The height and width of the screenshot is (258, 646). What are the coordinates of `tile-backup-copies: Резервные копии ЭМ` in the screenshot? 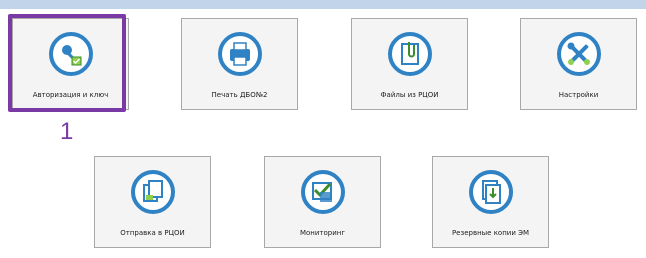 It's located at (490, 202).